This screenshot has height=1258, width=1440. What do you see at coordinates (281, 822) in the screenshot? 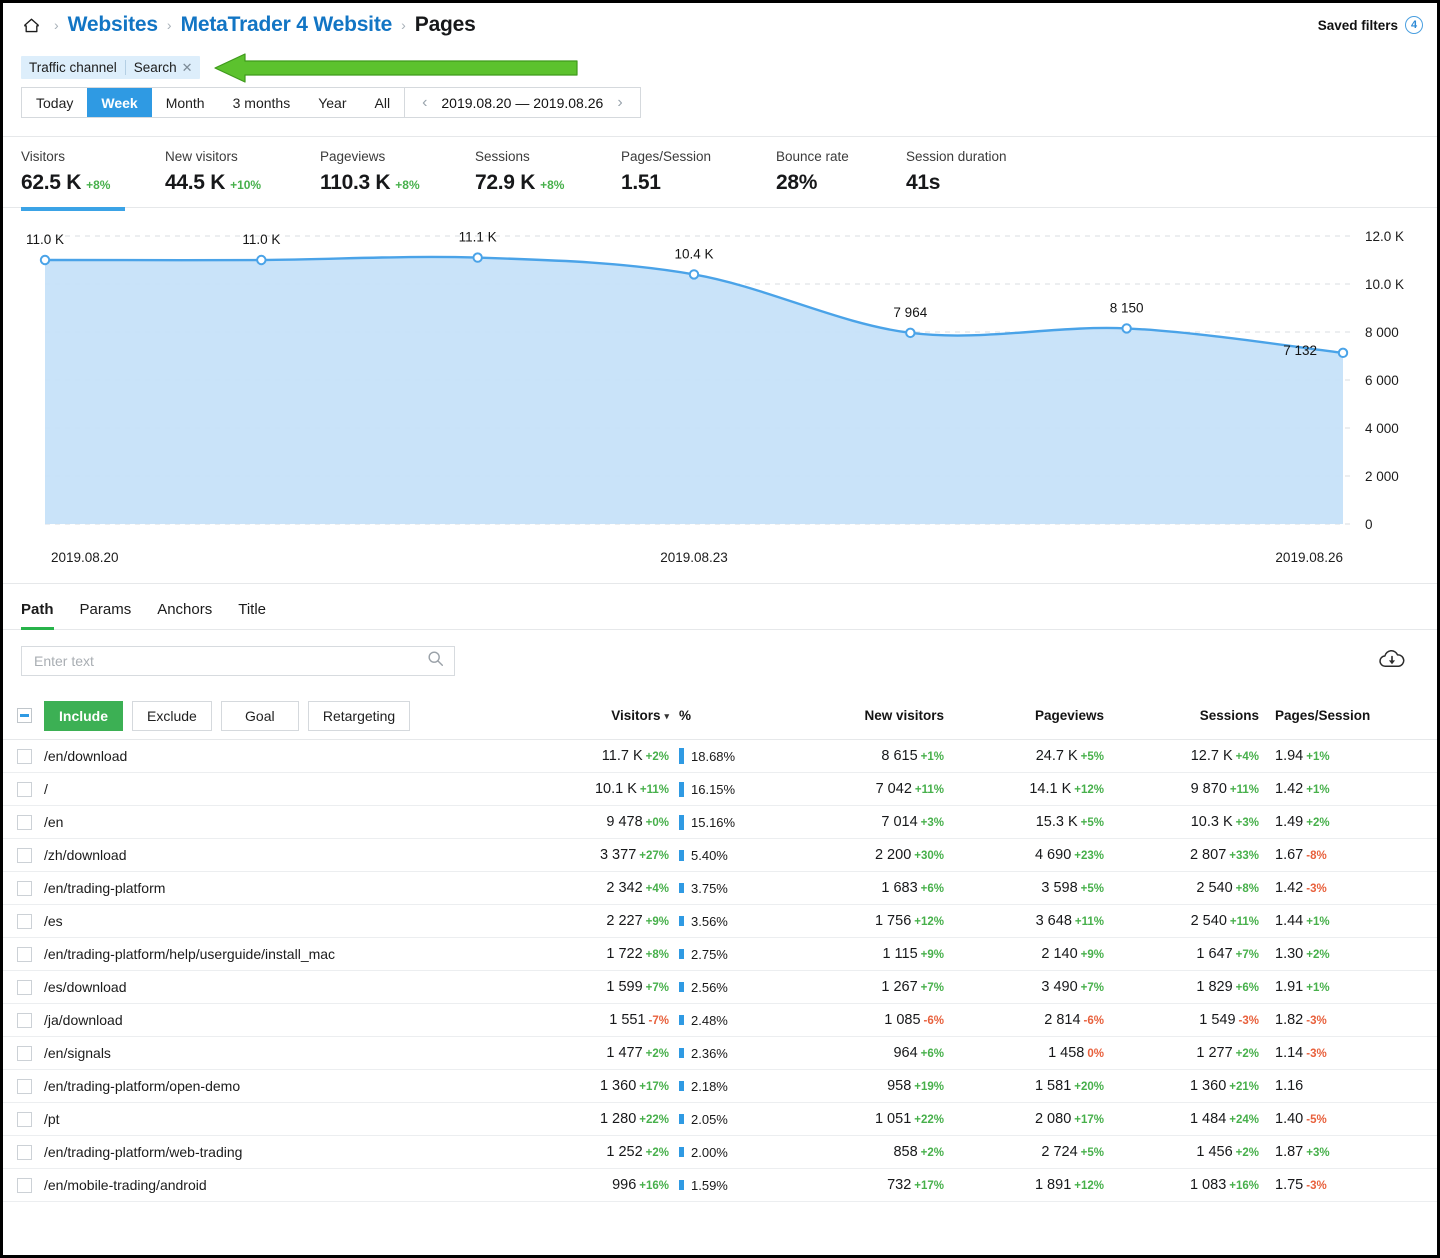
I see `cell-path: /en` at bounding box center [281, 822].